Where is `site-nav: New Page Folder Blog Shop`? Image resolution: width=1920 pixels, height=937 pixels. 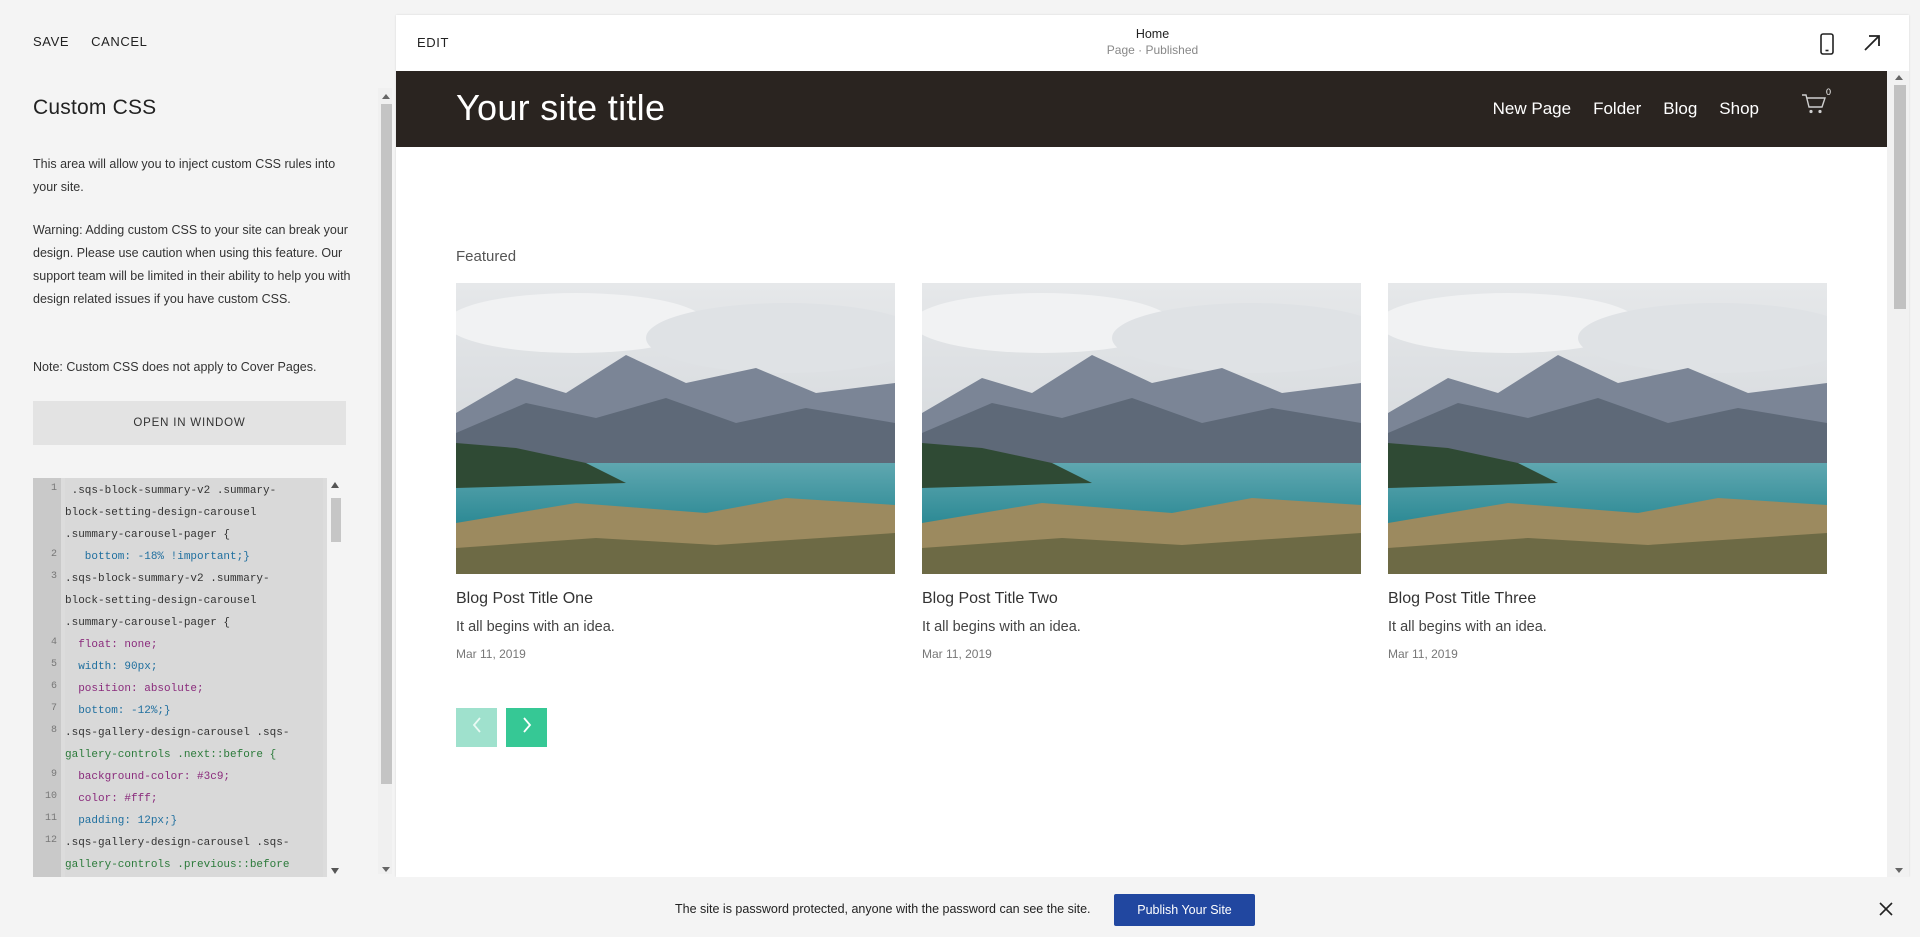 site-nav: New Page Folder Blog Shop is located at coordinates (1626, 109).